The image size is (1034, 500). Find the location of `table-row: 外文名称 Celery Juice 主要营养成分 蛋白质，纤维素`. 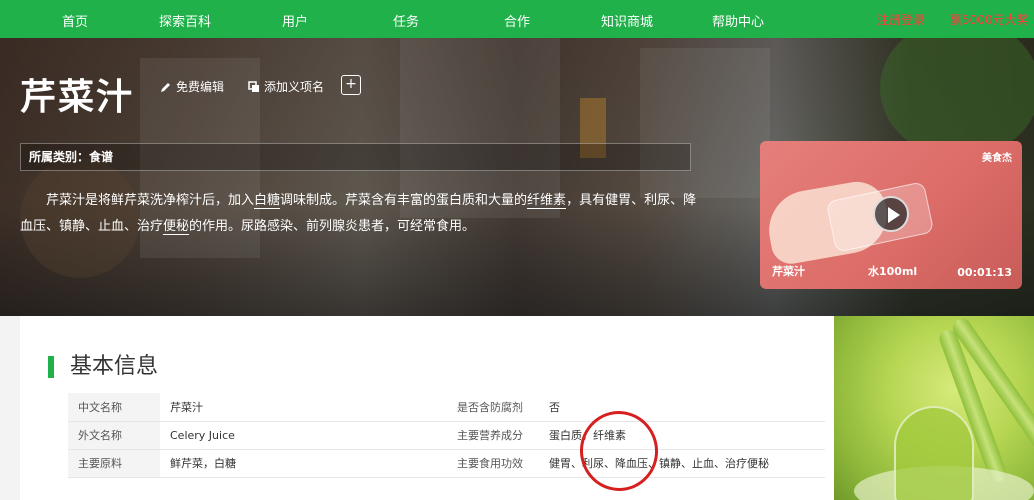

table-row: 外文名称 Celery Juice 主要营养成分 蛋白质，纤维素 is located at coordinates (446, 435).